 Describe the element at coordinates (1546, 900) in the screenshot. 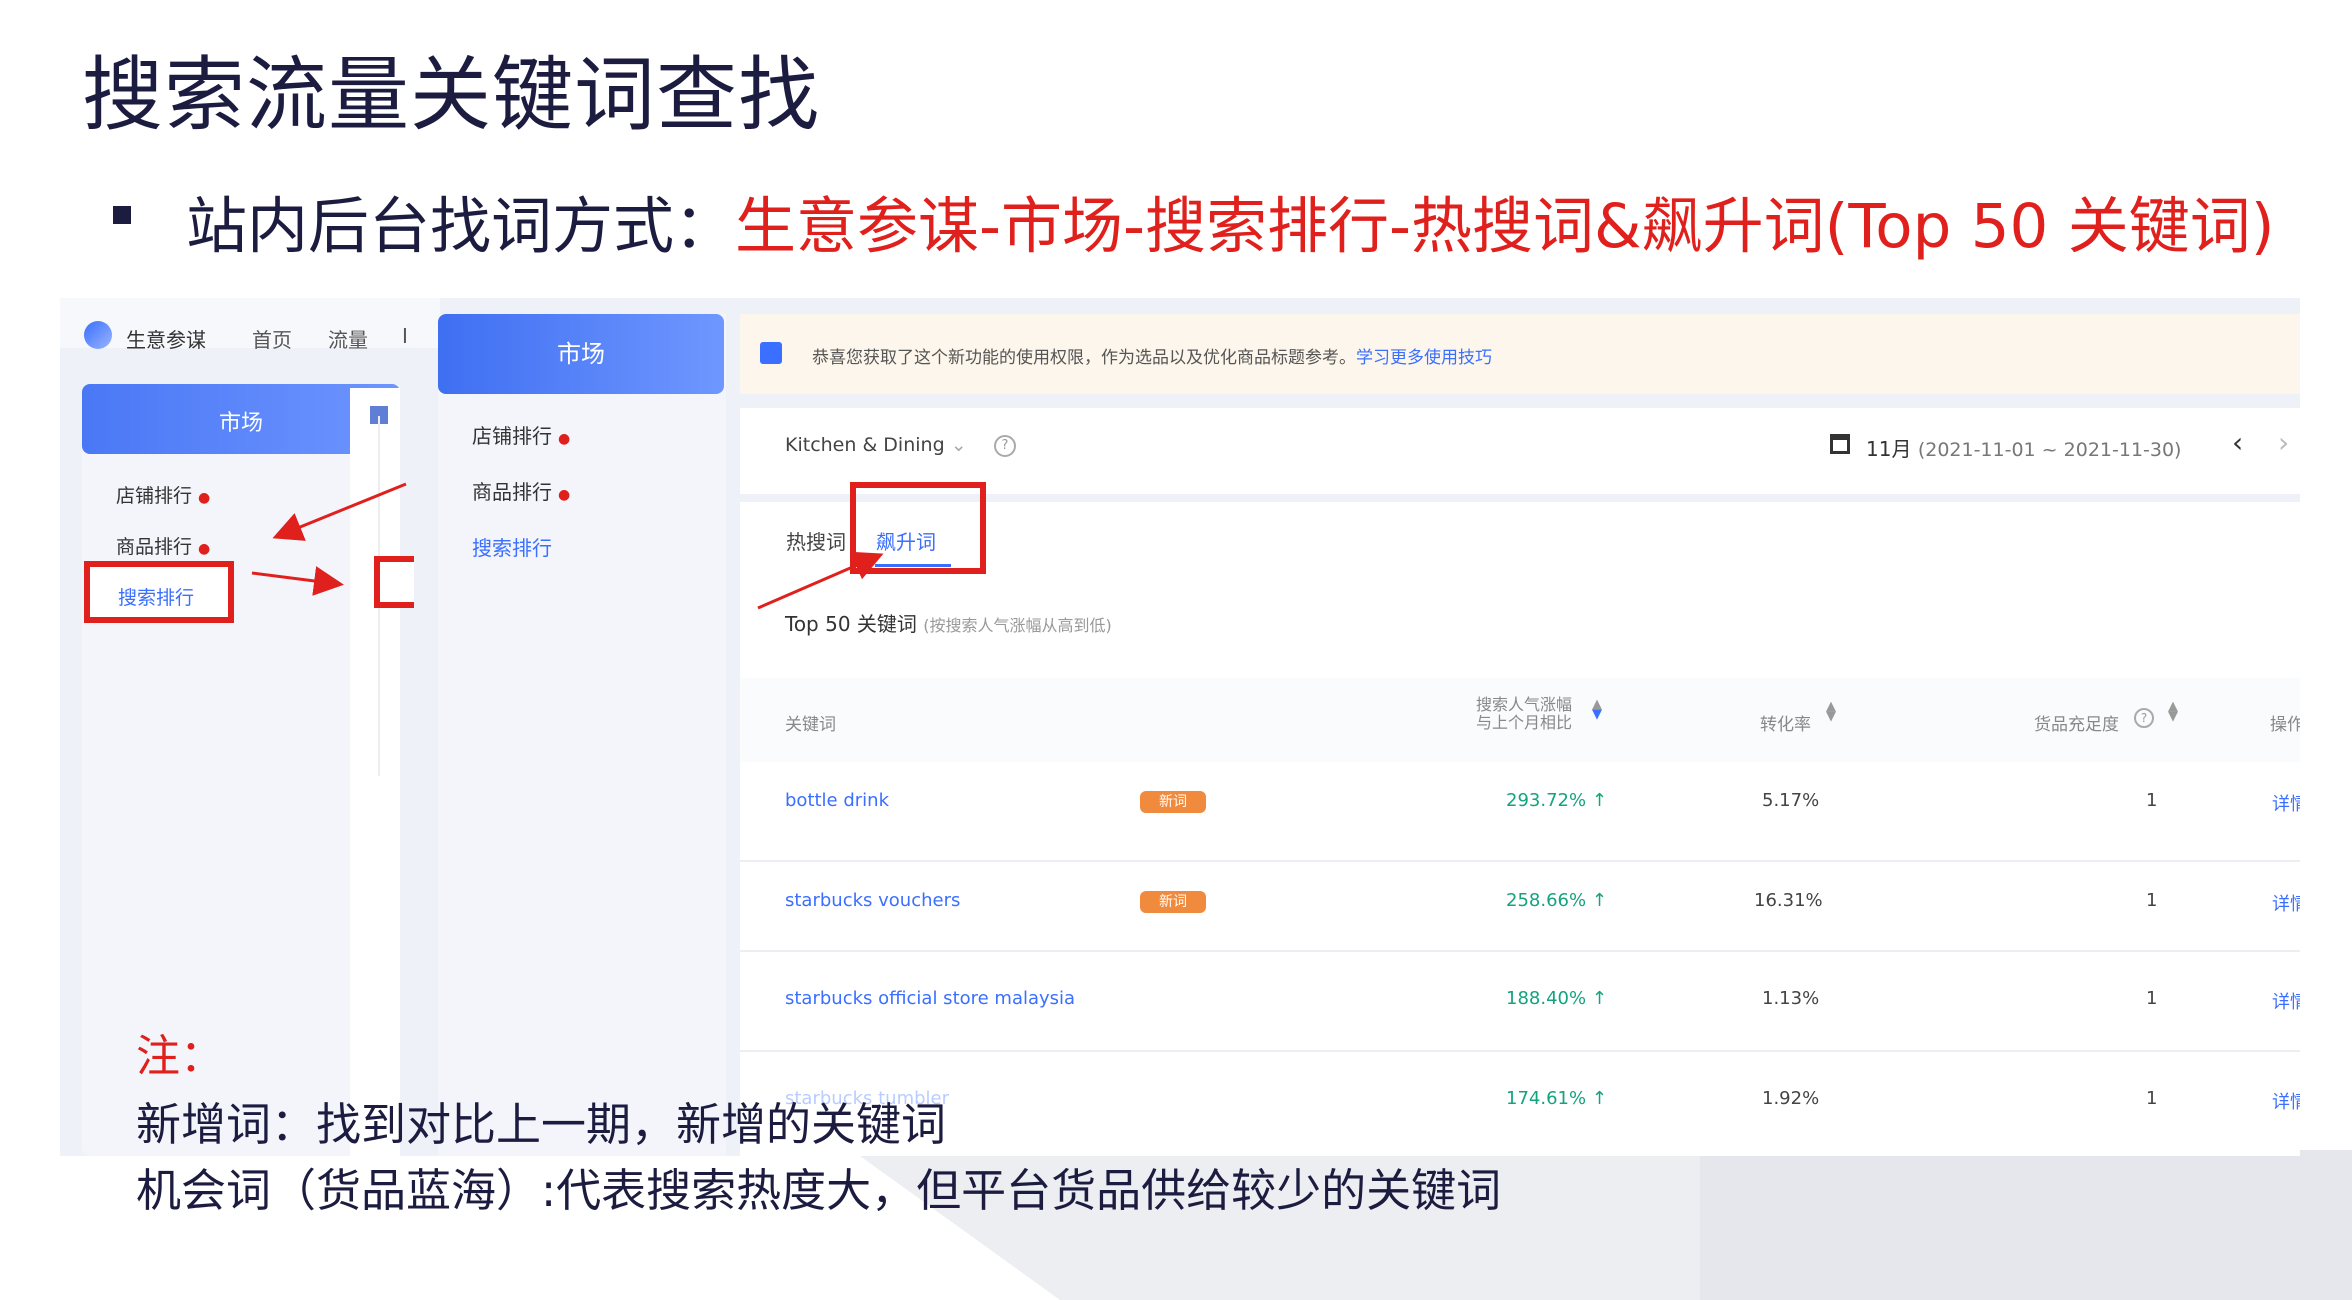

I see `growth-value: 258.66%` at that location.